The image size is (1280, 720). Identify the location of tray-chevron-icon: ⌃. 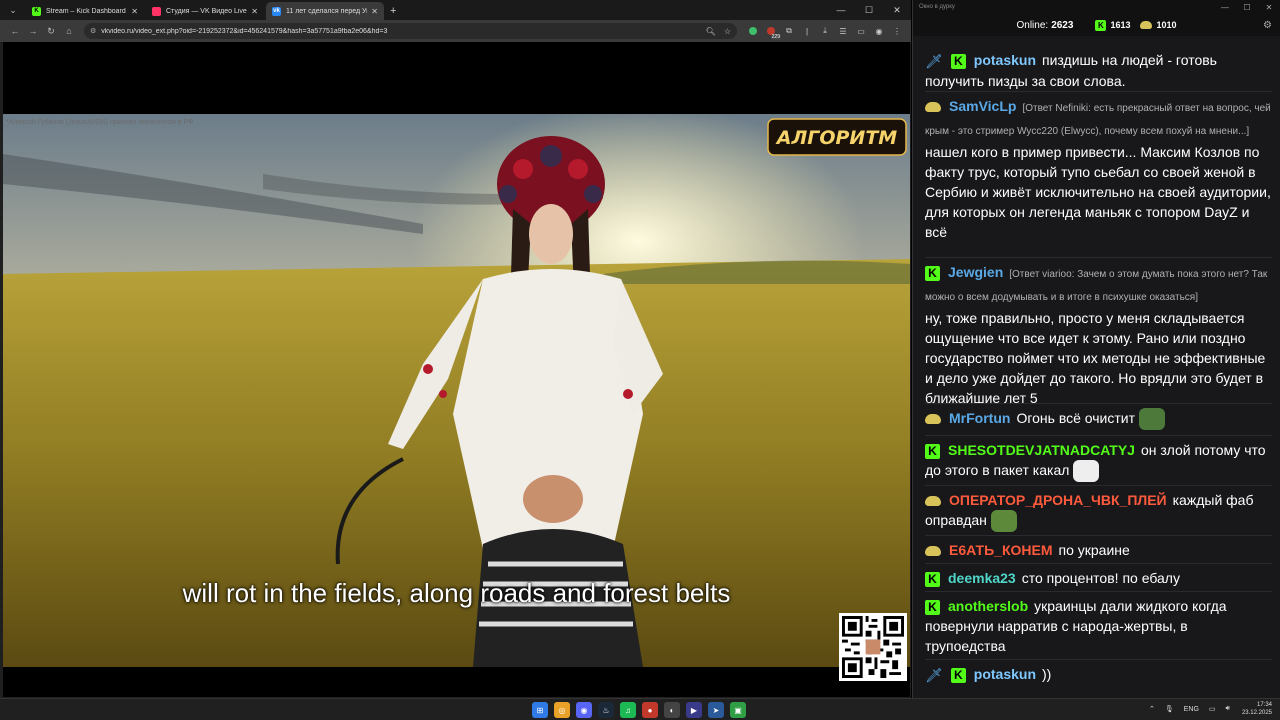
(1152, 709).